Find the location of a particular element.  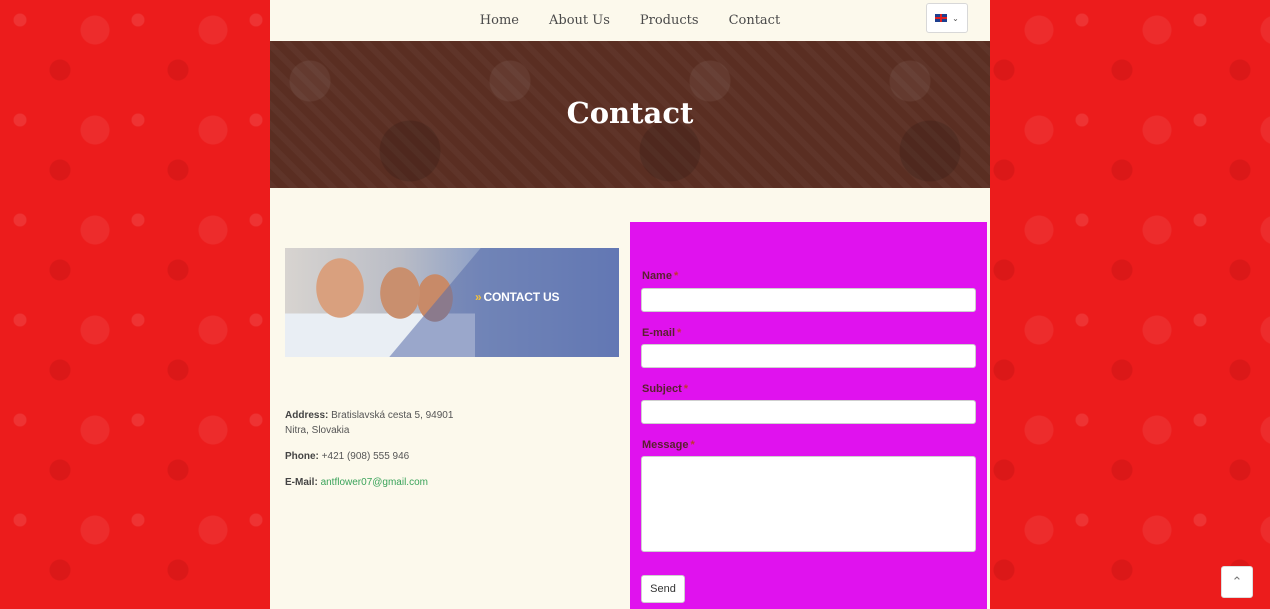

scroll-to-top-button: ⌃ is located at coordinates (1237, 582).